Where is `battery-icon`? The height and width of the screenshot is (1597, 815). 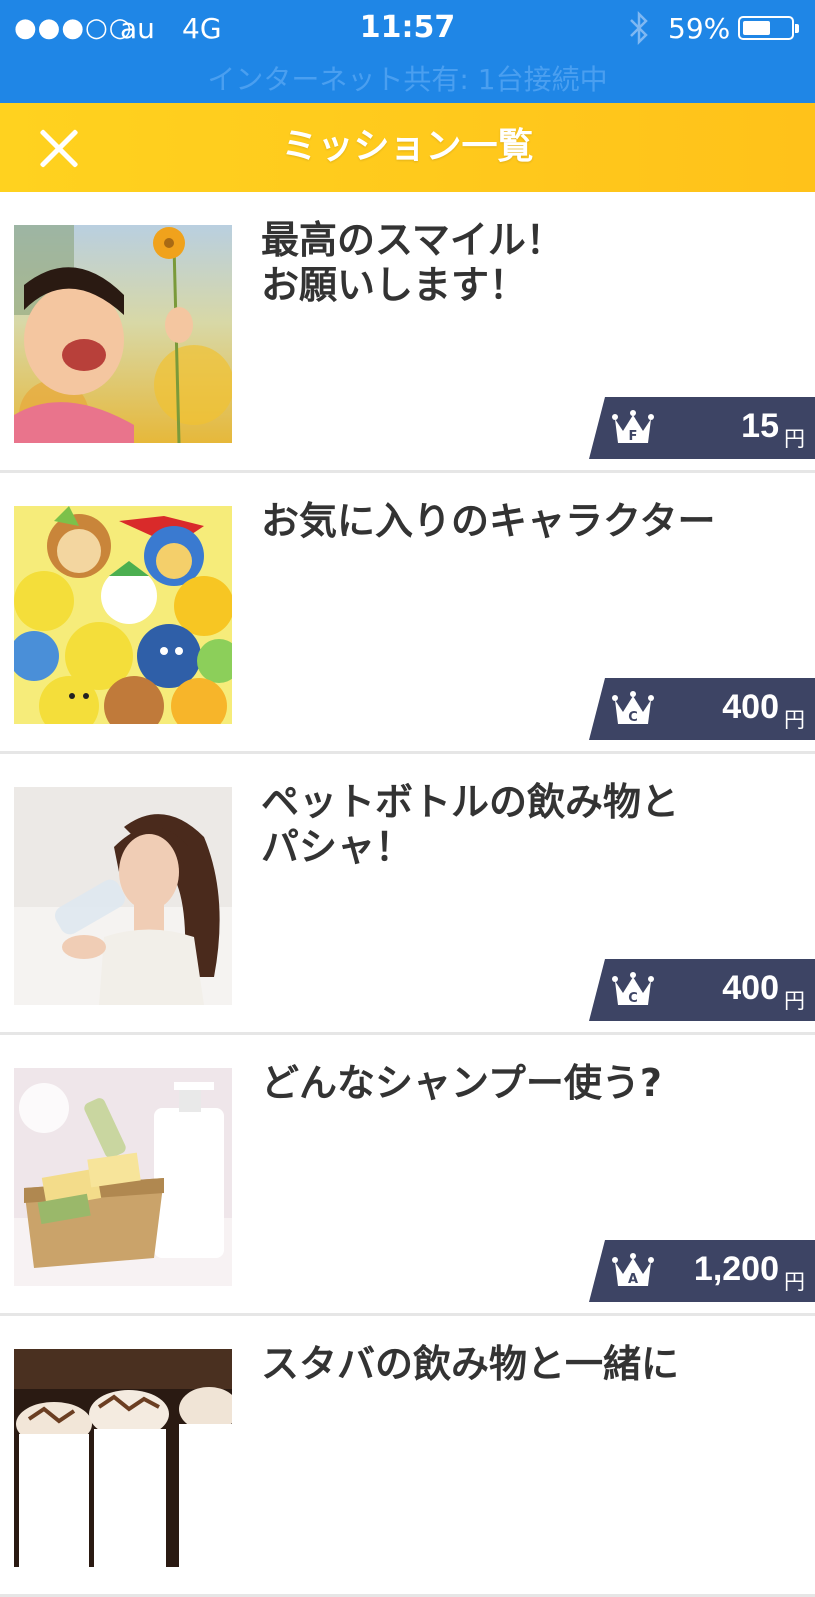 battery-icon is located at coordinates (768, 28).